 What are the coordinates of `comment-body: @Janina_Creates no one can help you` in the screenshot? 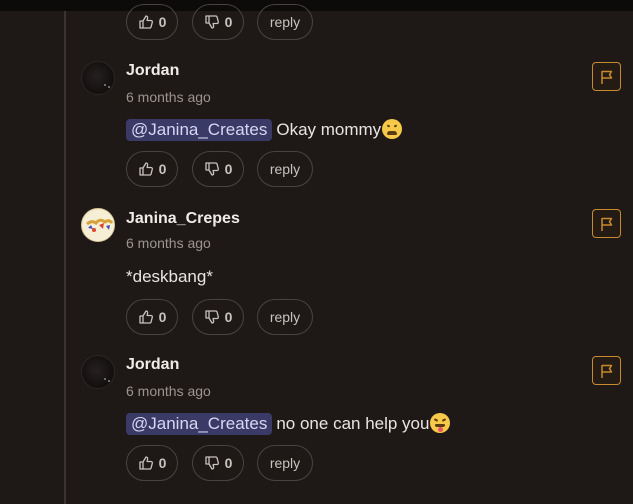 It's located at (288, 424).